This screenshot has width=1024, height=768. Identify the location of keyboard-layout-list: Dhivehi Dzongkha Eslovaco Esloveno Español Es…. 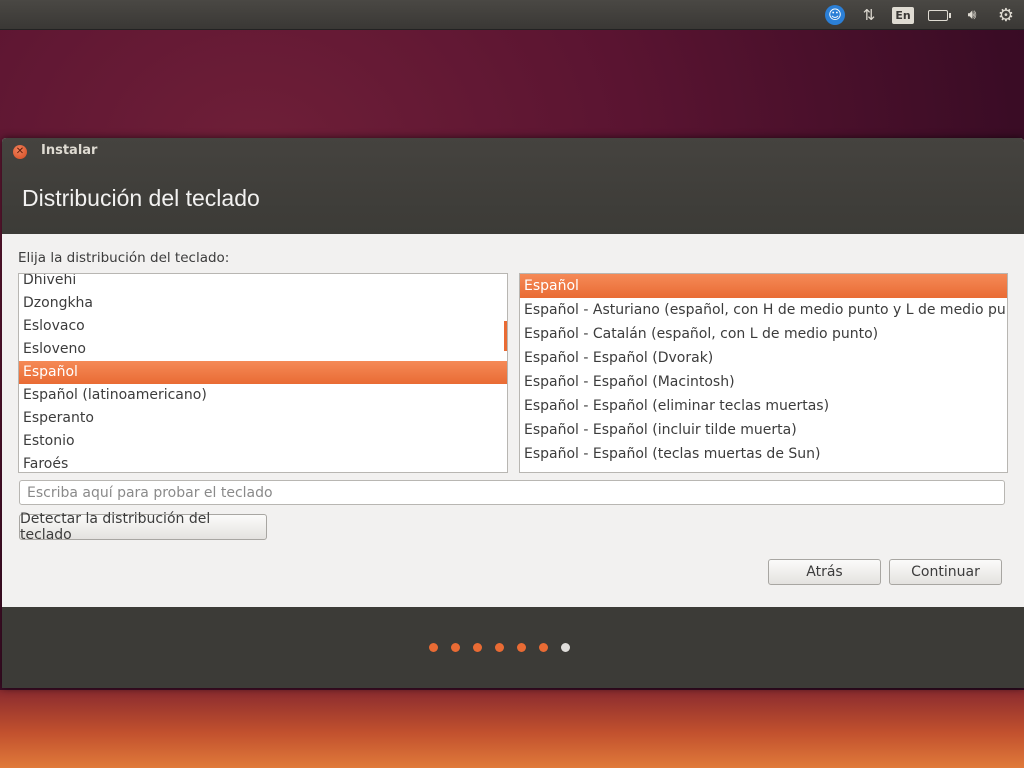
(263, 373).